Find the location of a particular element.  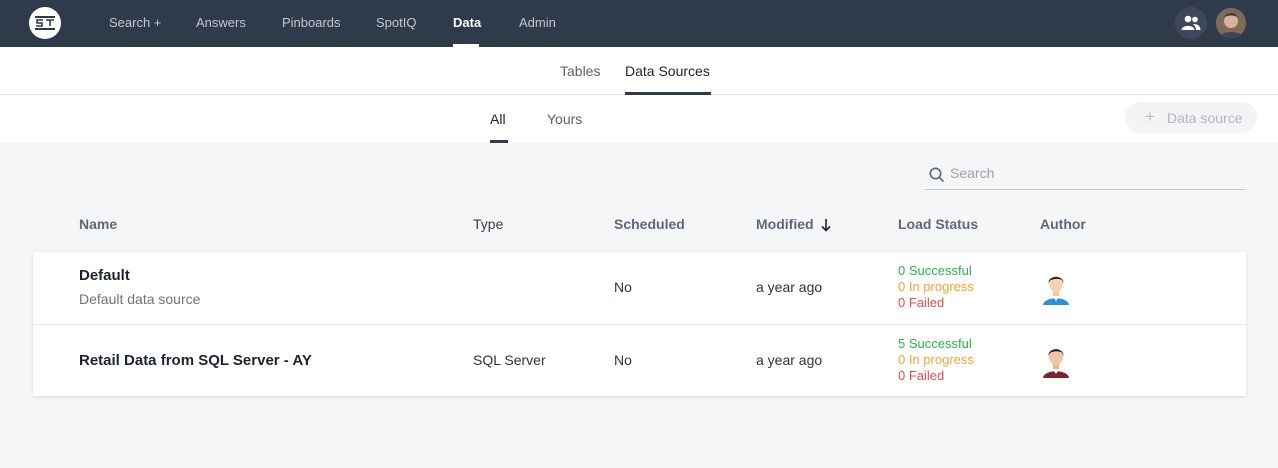

add-data-source-button: + Data source is located at coordinates (1191, 117).